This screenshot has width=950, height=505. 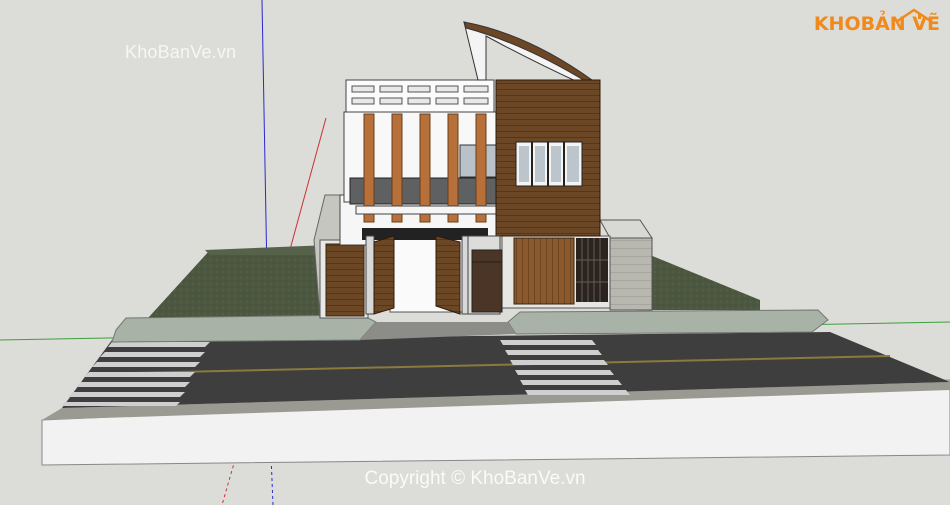 What do you see at coordinates (345, 280) in the screenshot?
I see `wood-screen-left` at bounding box center [345, 280].